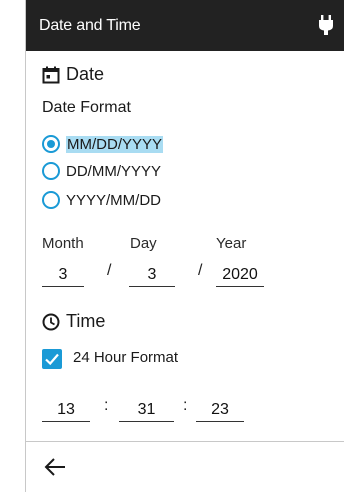 The height and width of the screenshot is (492, 344). I want to click on minute-input: 31, so click(146, 410).